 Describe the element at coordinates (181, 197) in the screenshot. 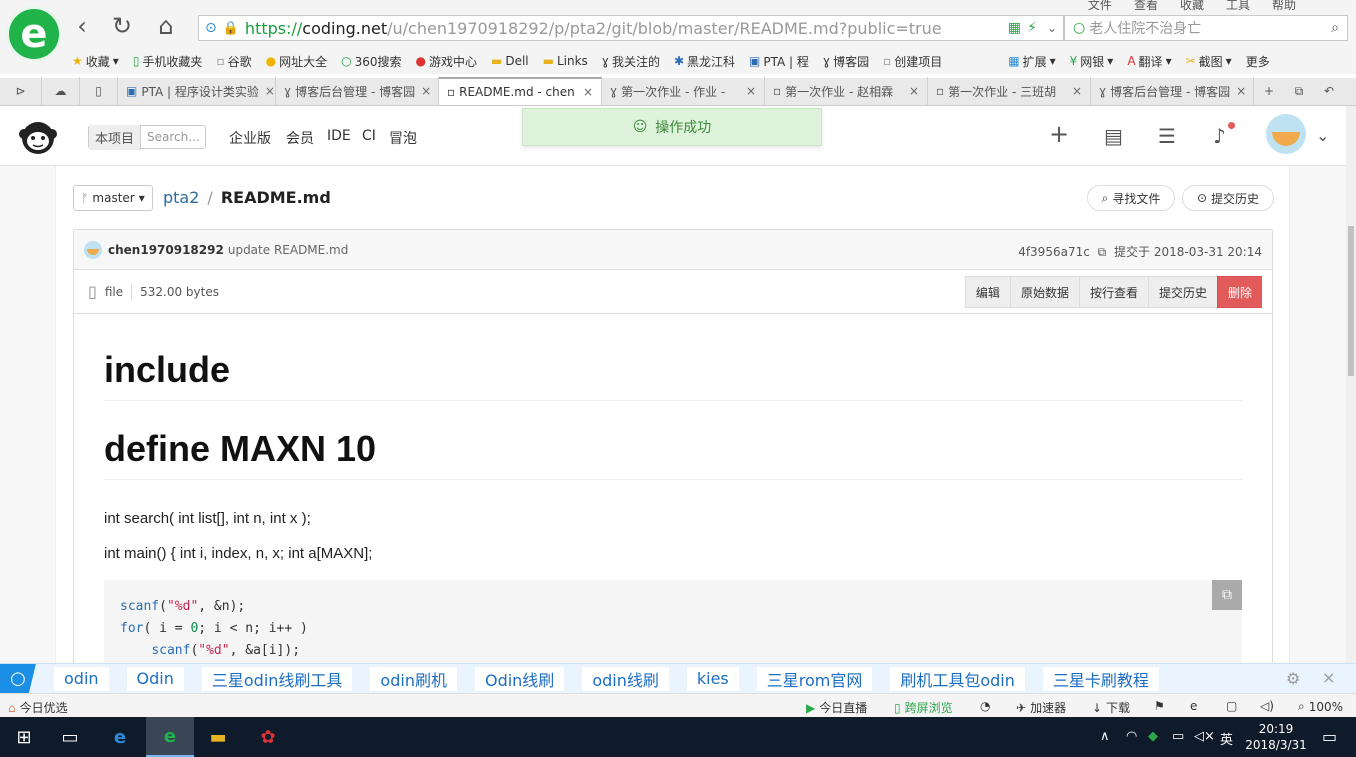

I see `repo-link: pta2` at that location.